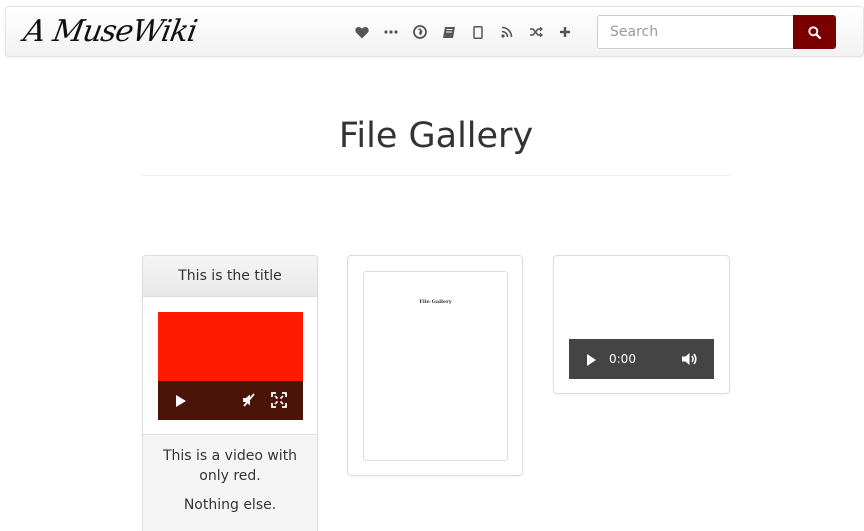 The width and height of the screenshot is (864, 531). I want to click on caption-line: Nothing else., so click(230, 505).